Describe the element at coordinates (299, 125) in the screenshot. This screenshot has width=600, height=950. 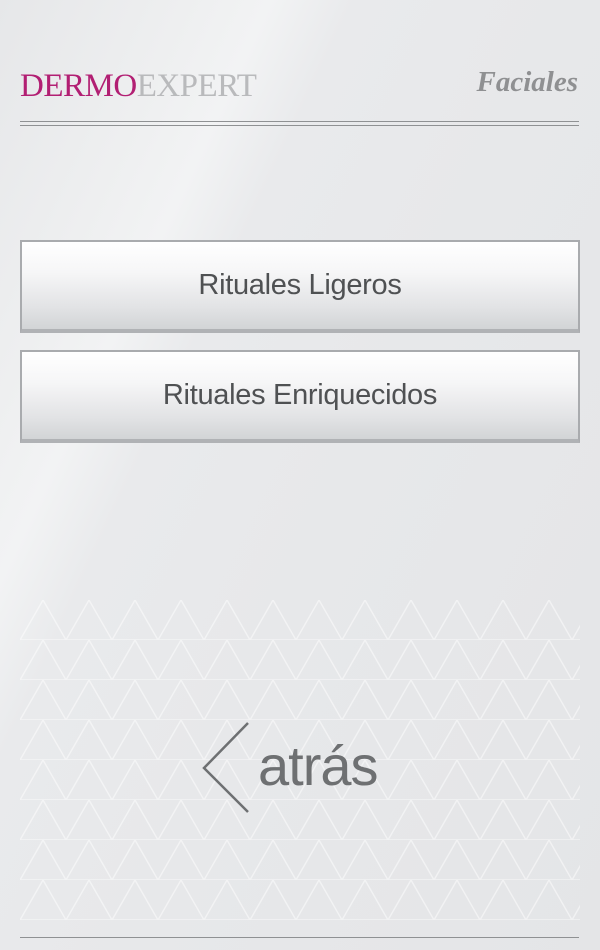
I see `header-divider-bottom` at that location.